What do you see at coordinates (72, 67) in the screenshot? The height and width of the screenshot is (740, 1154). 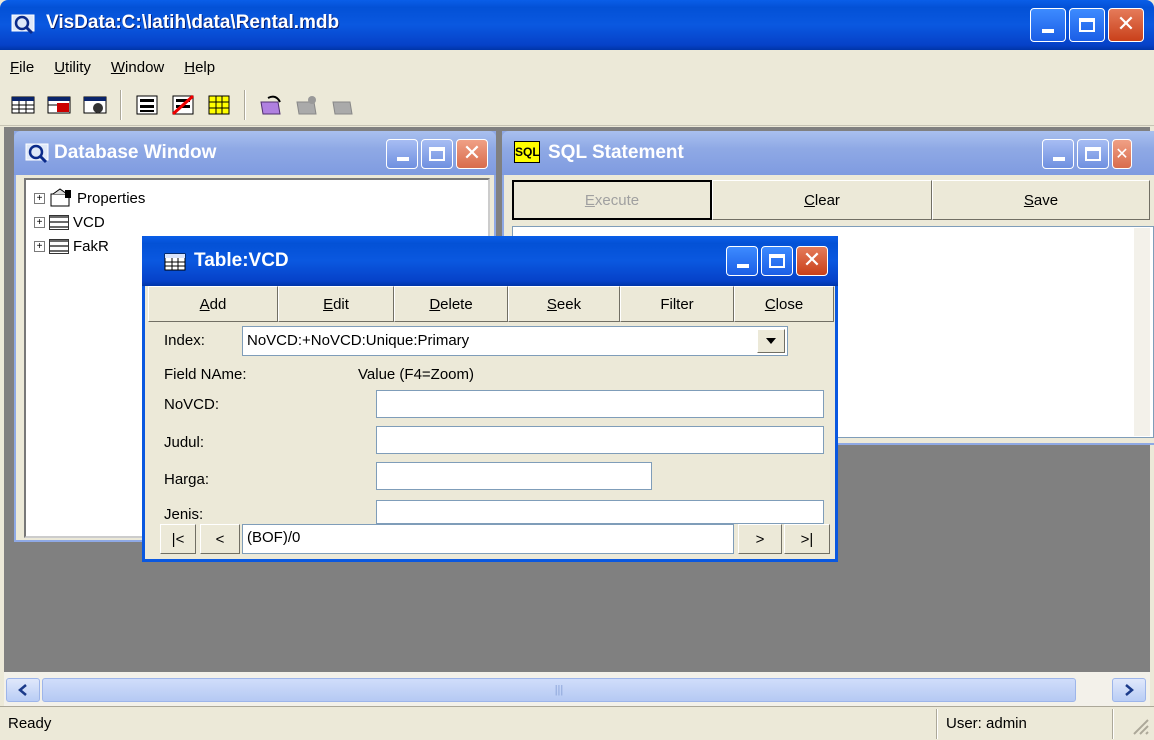 I see `menu-utility: Utility` at bounding box center [72, 67].